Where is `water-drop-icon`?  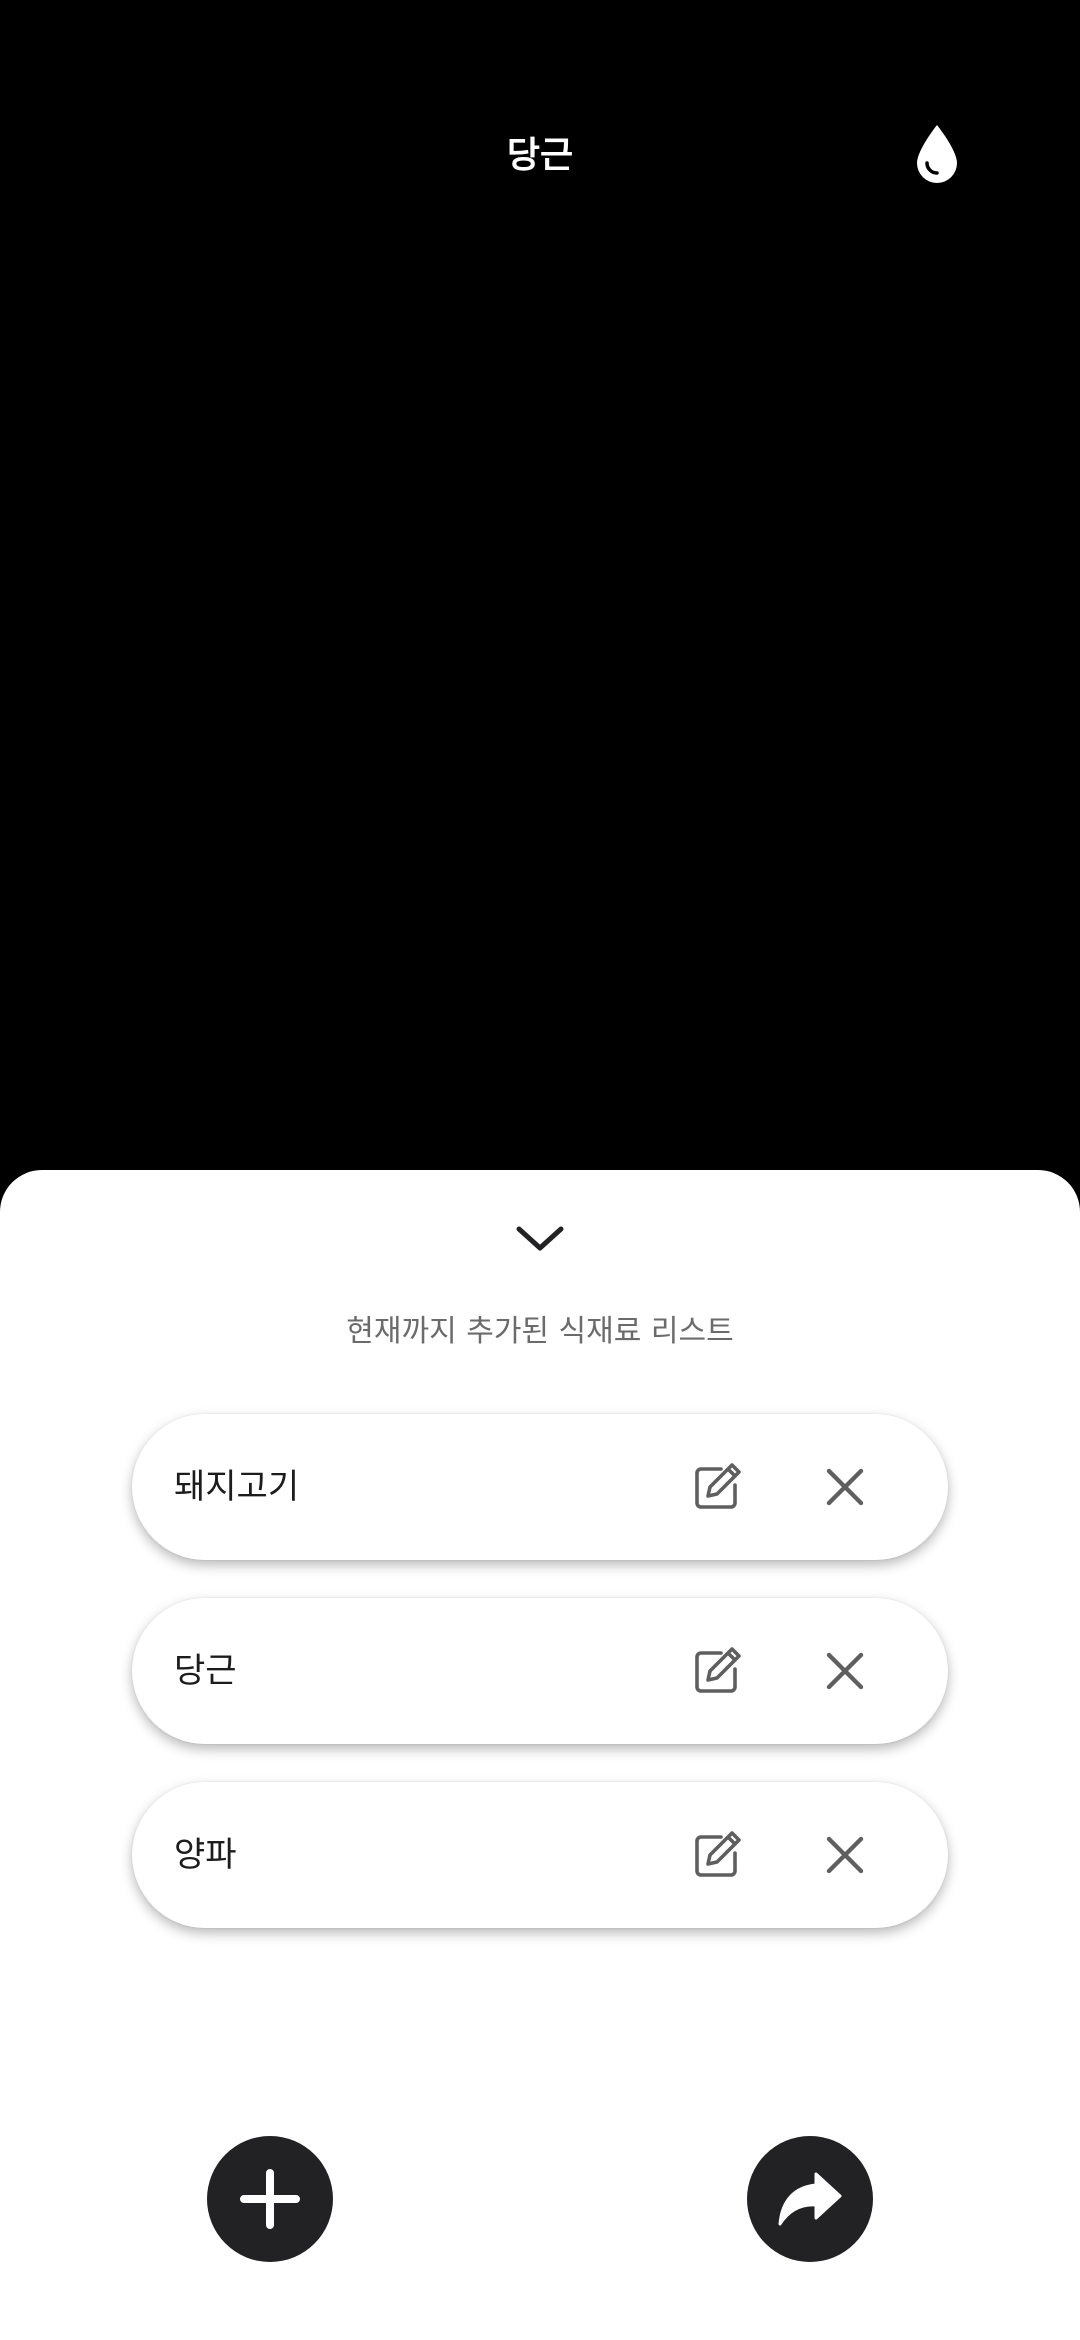 water-drop-icon is located at coordinates (937, 154).